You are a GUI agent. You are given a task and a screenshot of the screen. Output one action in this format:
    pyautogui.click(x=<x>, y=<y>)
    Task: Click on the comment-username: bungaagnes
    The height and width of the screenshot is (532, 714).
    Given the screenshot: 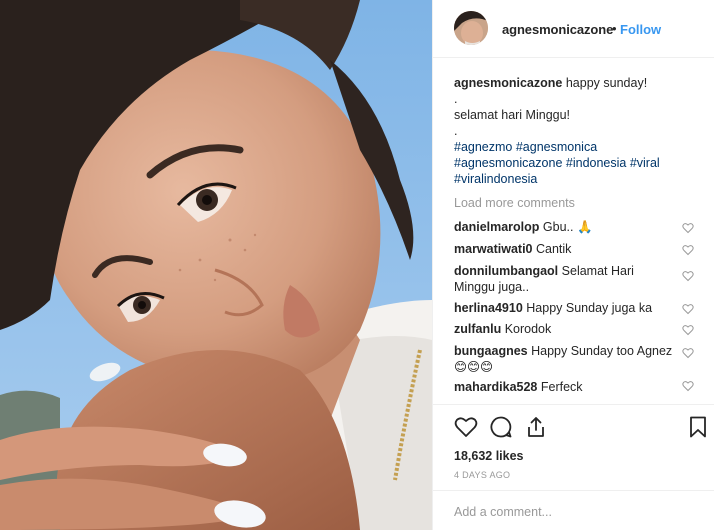 What is the action you would take?
    pyautogui.click(x=491, y=351)
    